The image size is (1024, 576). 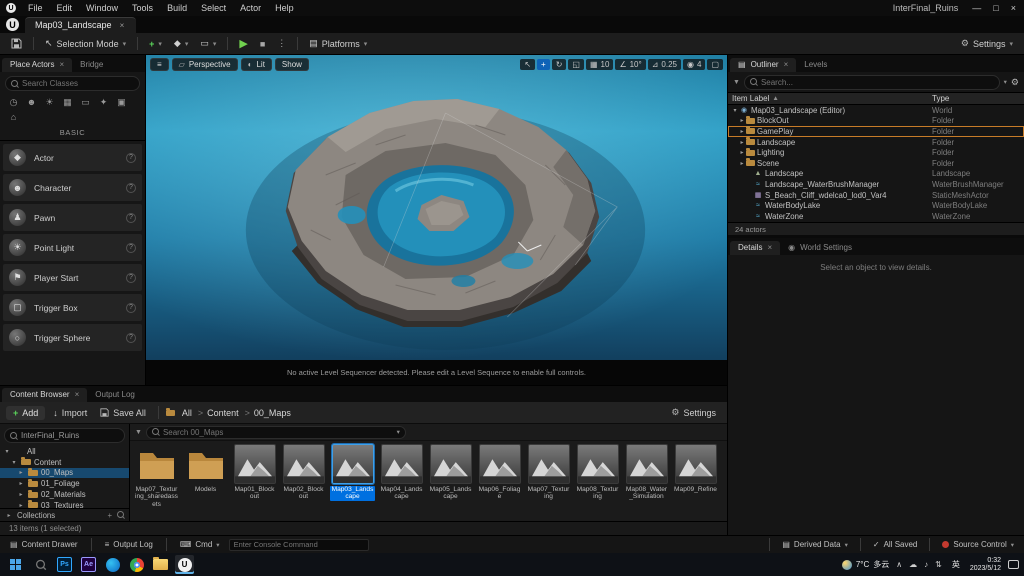 I want to click on add-button: + Add, so click(x=26, y=412).